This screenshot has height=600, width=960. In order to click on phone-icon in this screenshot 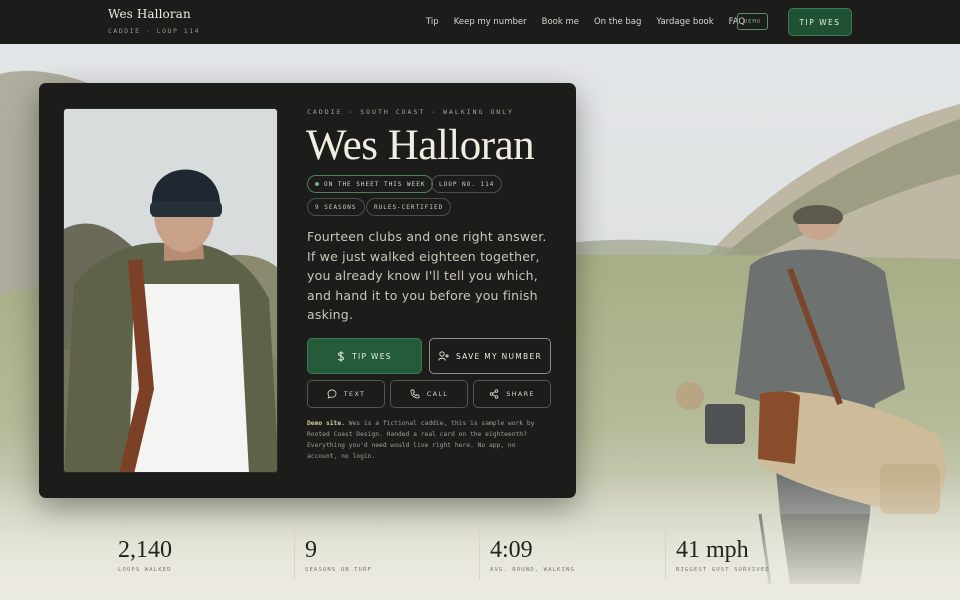, I will do `click(415, 394)`.